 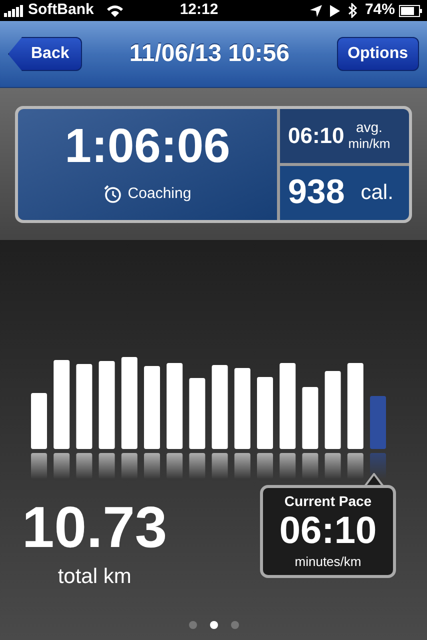 What do you see at coordinates (316, 192) in the screenshot?
I see `calories-value: 938` at bounding box center [316, 192].